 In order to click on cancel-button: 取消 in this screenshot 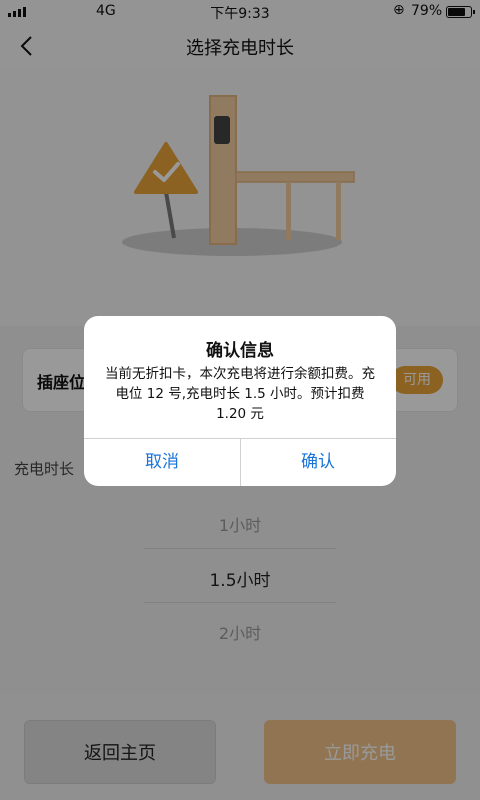, I will do `click(162, 462)`.